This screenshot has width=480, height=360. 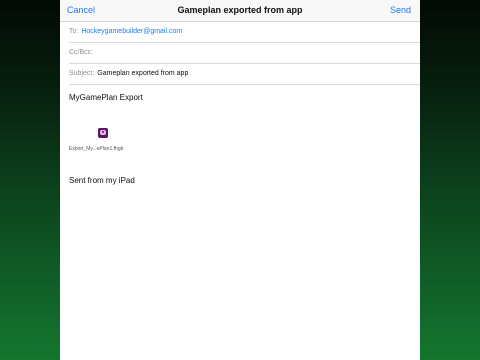 I want to click on cc-bcc-field: Cc/Bcc:, so click(x=244, y=53).